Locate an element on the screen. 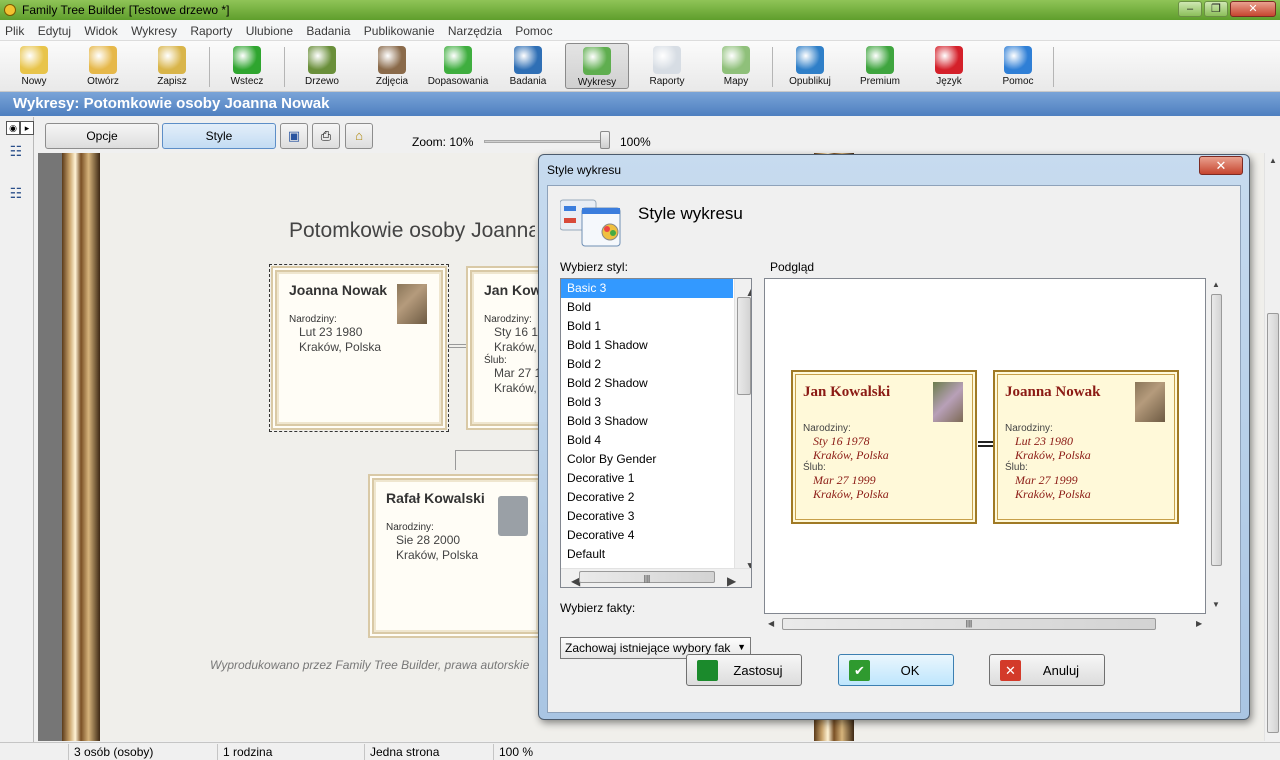  charts-icon is located at coordinates (597, 61).